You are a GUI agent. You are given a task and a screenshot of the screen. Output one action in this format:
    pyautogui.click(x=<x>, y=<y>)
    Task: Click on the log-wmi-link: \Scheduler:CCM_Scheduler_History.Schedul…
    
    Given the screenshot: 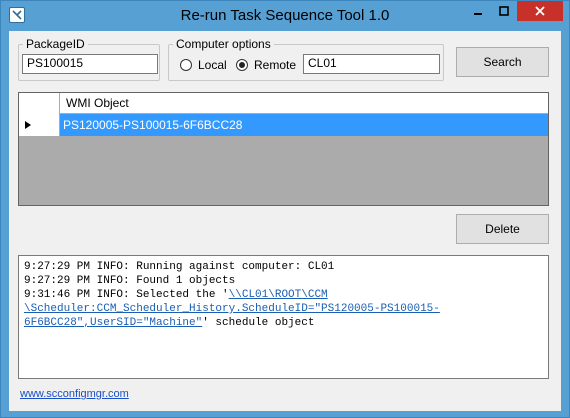 What is the action you would take?
    pyautogui.click(x=232, y=309)
    